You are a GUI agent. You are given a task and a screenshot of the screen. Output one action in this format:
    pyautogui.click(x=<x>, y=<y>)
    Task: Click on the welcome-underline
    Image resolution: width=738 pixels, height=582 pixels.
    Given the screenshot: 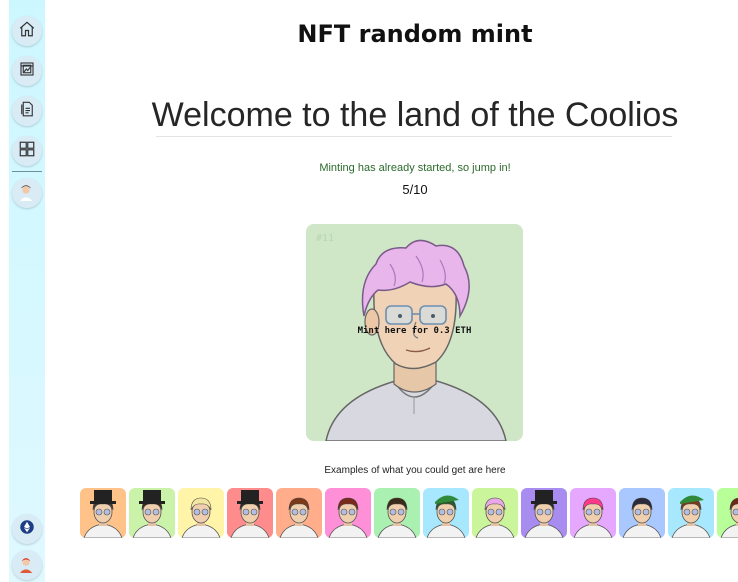 What is the action you would take?
    pyautogui.click(x=414, y=136)
    